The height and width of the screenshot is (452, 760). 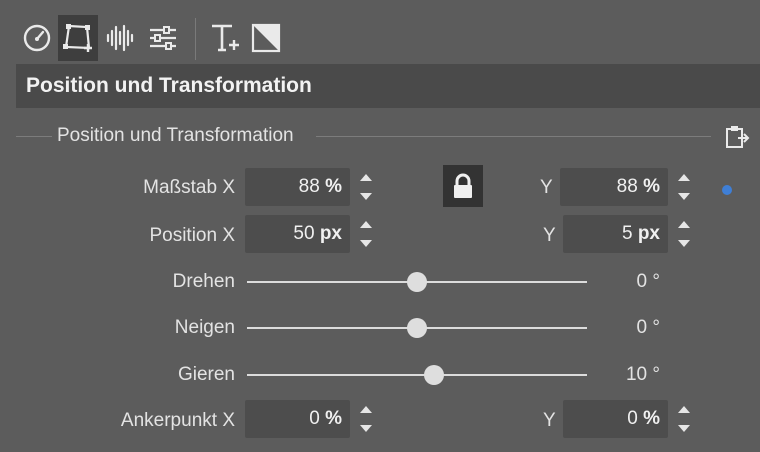 What do you see at coordinates (175, 135) in the screenshot?
I see `section-title: Position und Transformation` at bounding box center [175, 135].